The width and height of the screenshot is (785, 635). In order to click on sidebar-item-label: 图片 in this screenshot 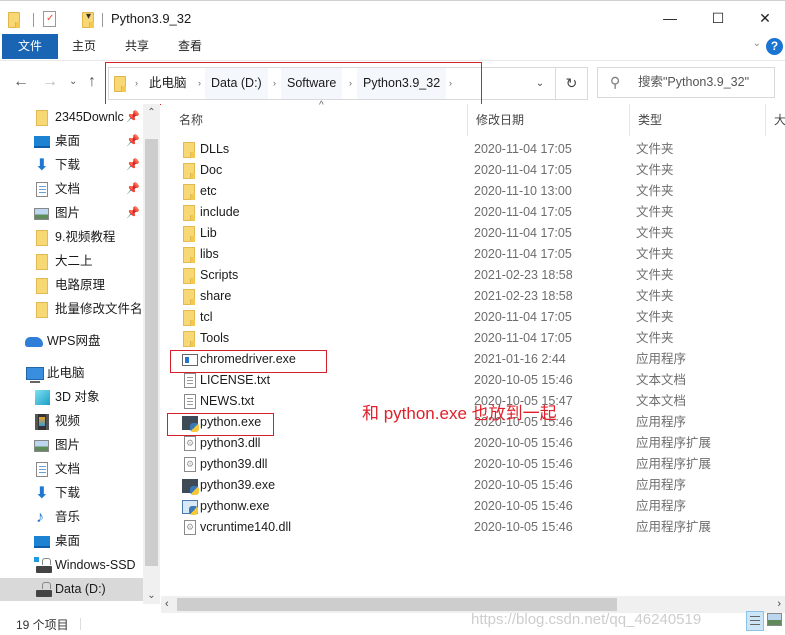, I will do `click(68, 445)`.